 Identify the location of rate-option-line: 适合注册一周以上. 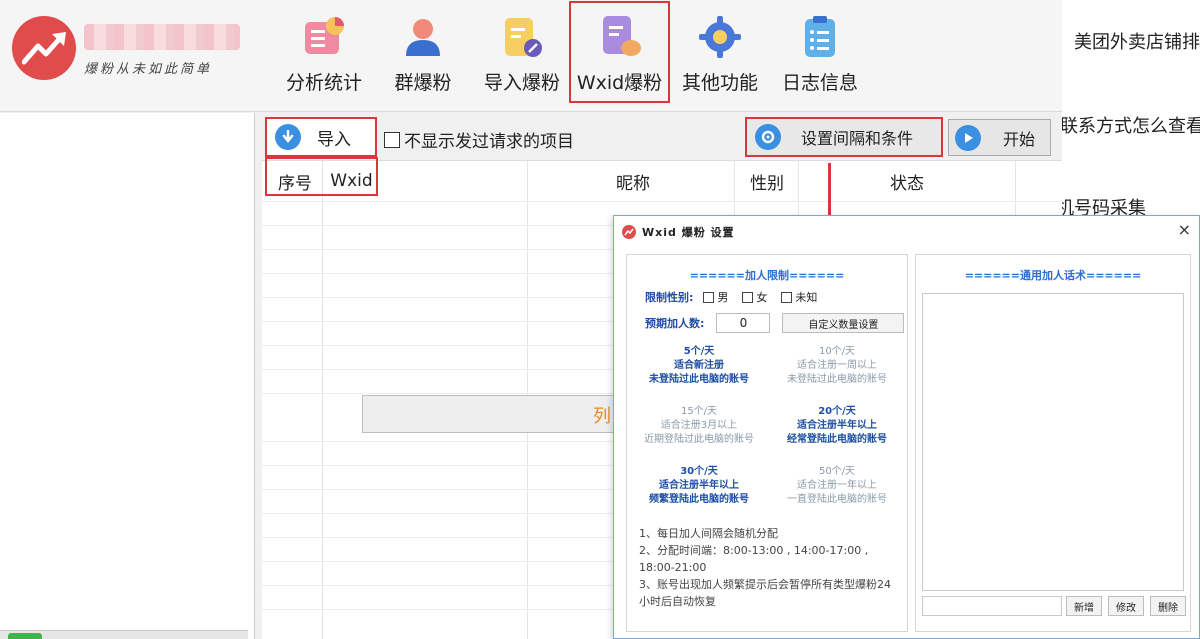
(837, 365).